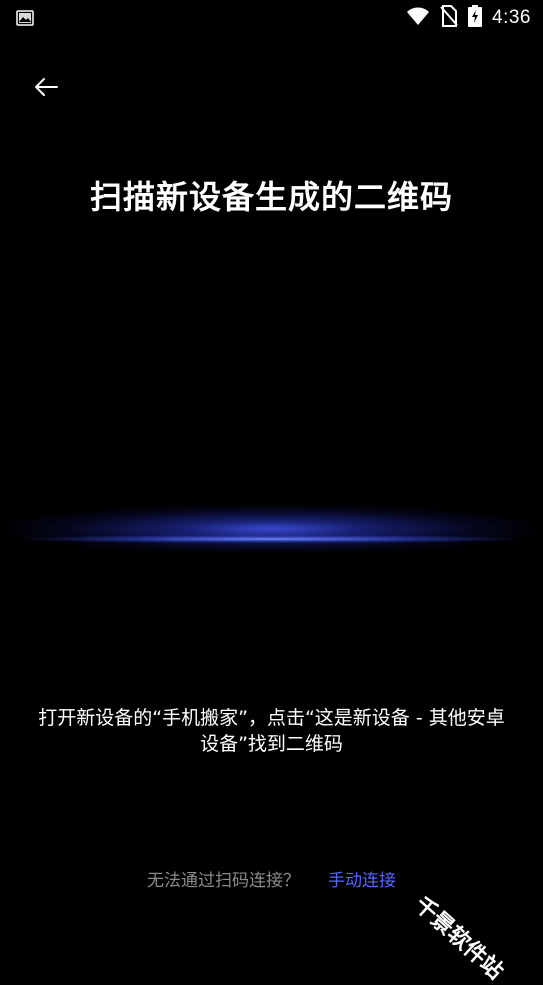  What do you see at coordinates (271, 731) in the screenshot?
I see `instruction-text: 打开新设备的“手机搬家”，点击“这是新设备 - 其他安卓设备”找到二维码` at bounding box center [271, 731].